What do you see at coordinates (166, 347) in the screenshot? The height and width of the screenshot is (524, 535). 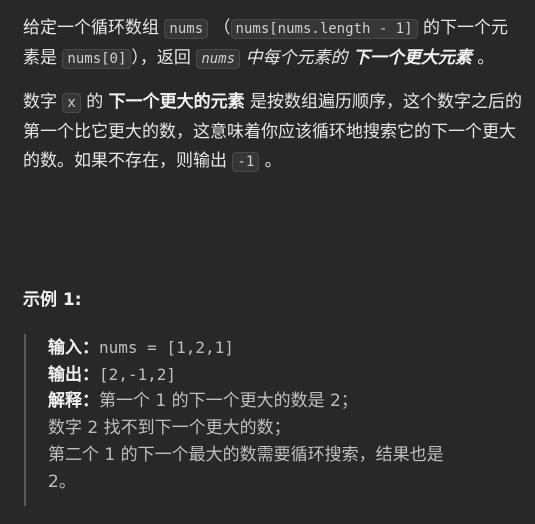 I see `input-value: nums = [1,2,1]` at bounding box center [166, 347].